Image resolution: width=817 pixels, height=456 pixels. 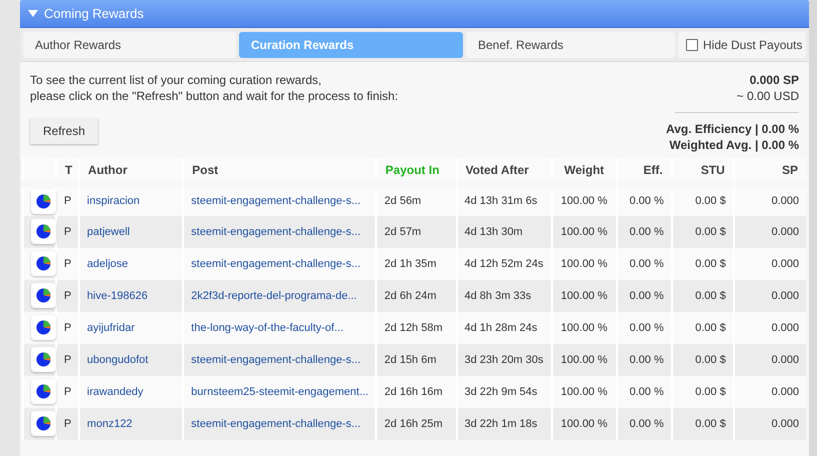 I want to click on voted-after-cell: 4d 1h 28m 24s, so click(x=504, y=328).